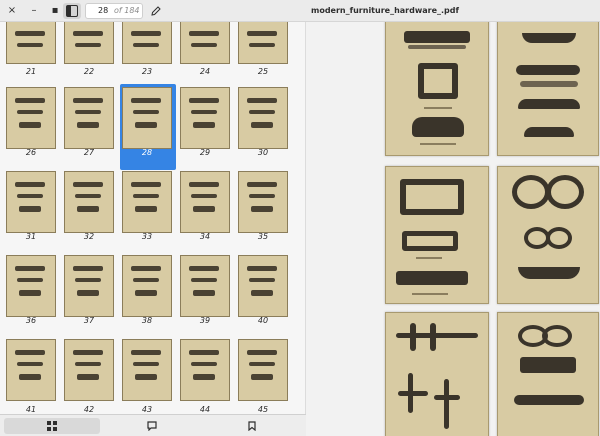  What do you see at coordinates (205, 152) in the screenshot?
I see `thumbnail-page-number: 29` at bounding box center [205, 152].